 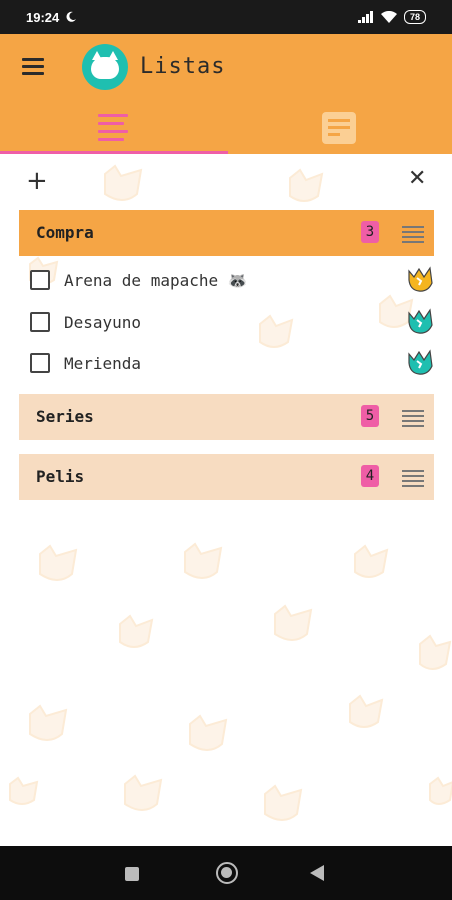 I want to click on list-name: Series, so click(x=65, y=416).